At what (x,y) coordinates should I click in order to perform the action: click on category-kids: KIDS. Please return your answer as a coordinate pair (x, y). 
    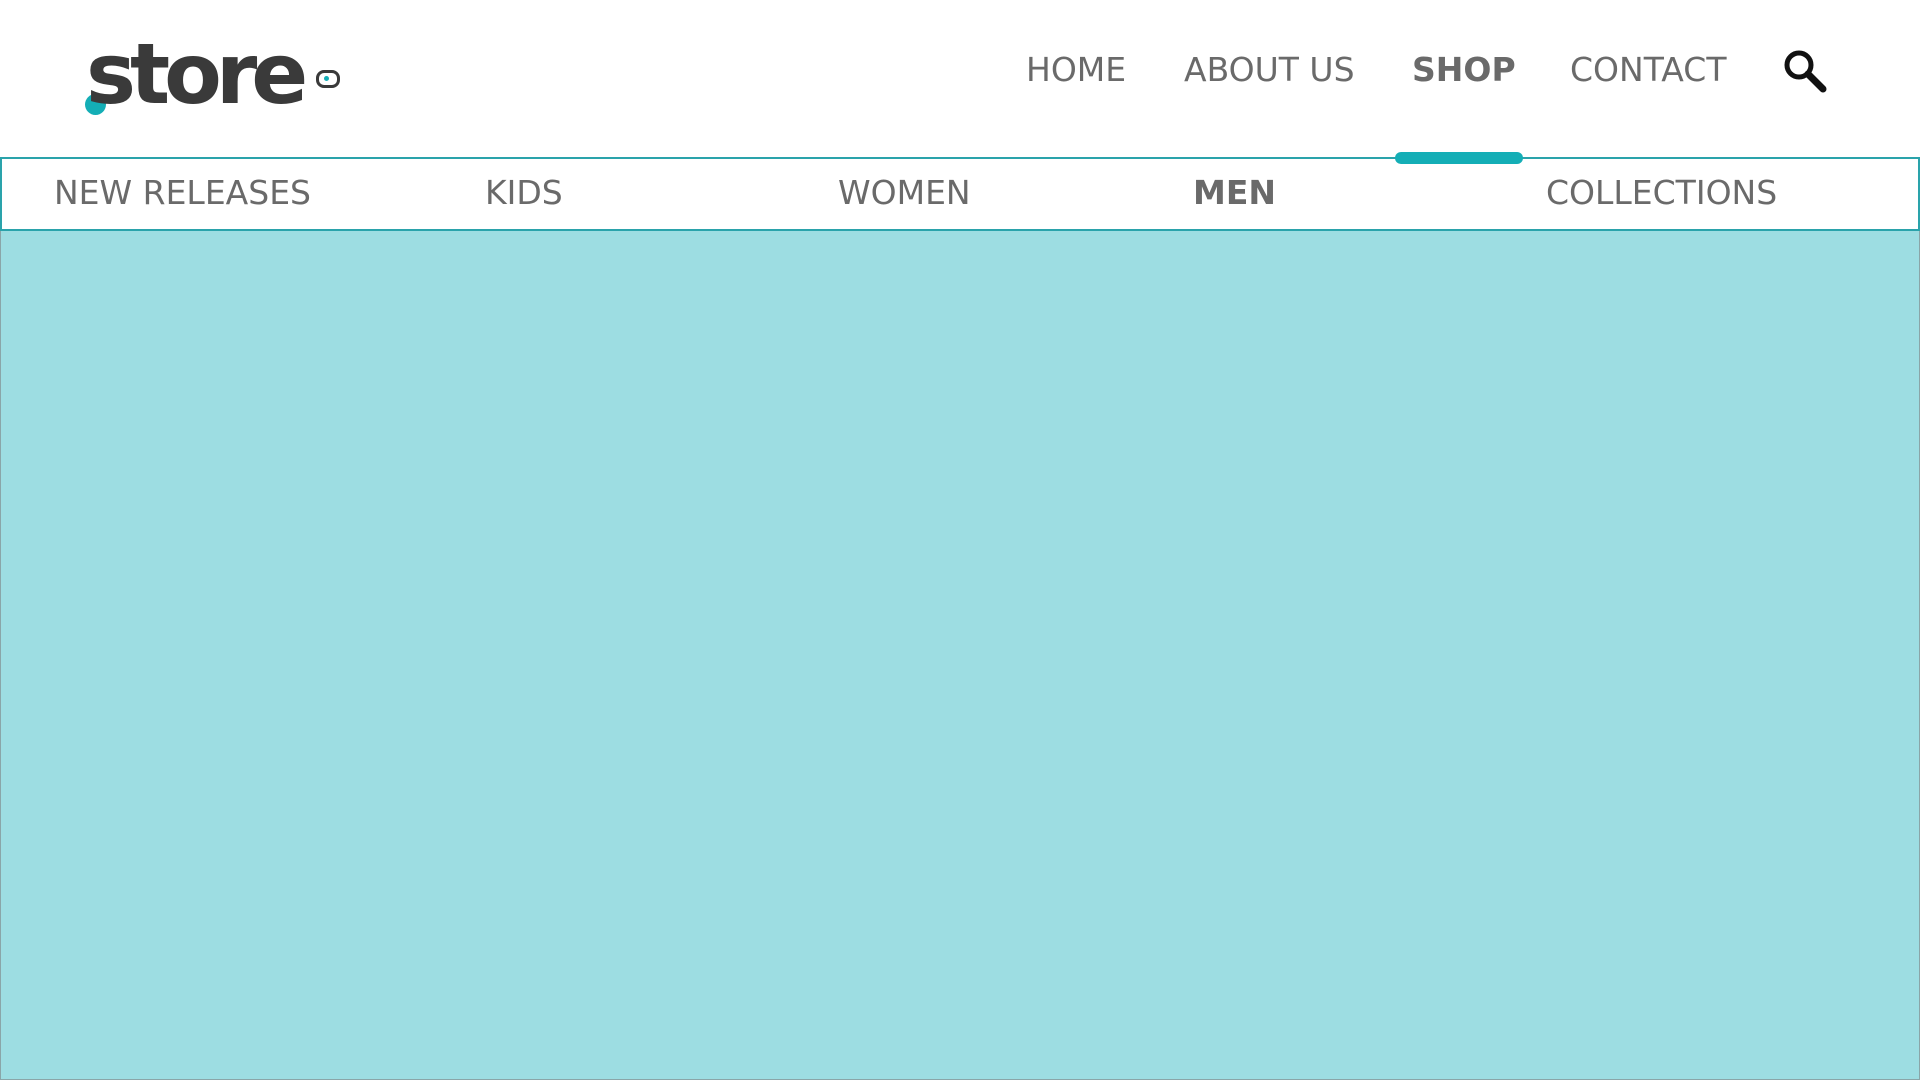
    Looking at the image, I should click on (524, 193).